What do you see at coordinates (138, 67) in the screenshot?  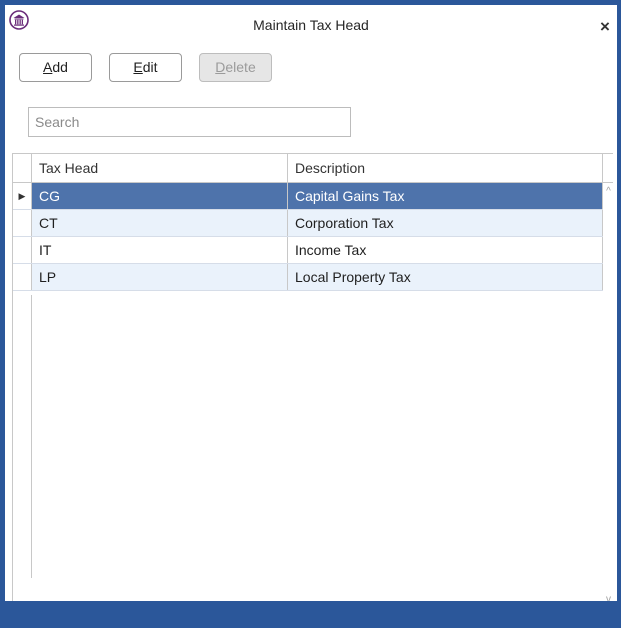 I see `edit-button-accel: E` at bounding box center [138, 67].